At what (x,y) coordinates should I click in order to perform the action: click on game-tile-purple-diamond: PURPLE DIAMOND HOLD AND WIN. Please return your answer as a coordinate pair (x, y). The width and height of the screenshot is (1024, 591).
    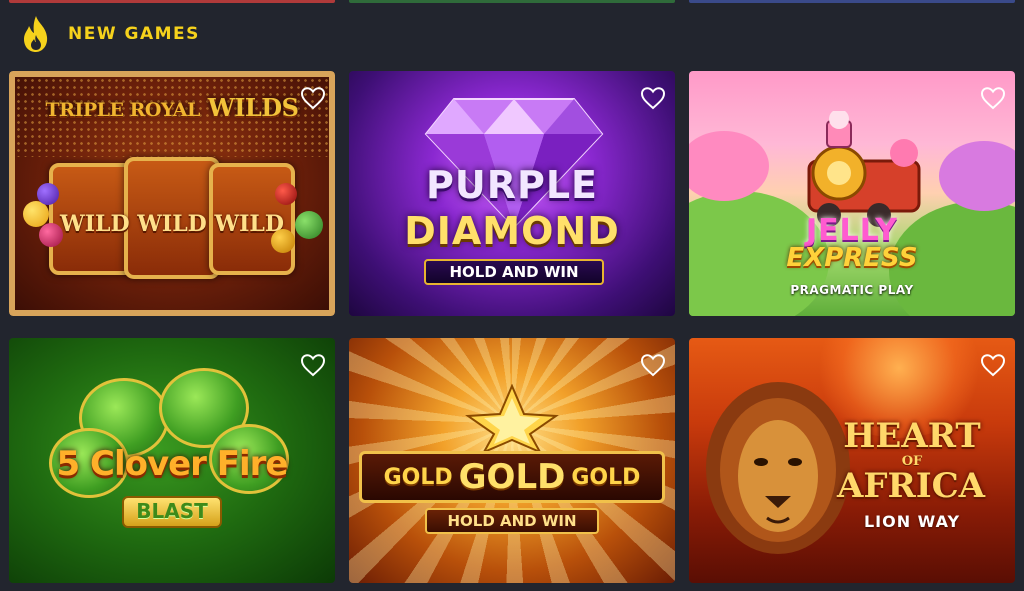
    Looking at the image, I should click on (512, 193).